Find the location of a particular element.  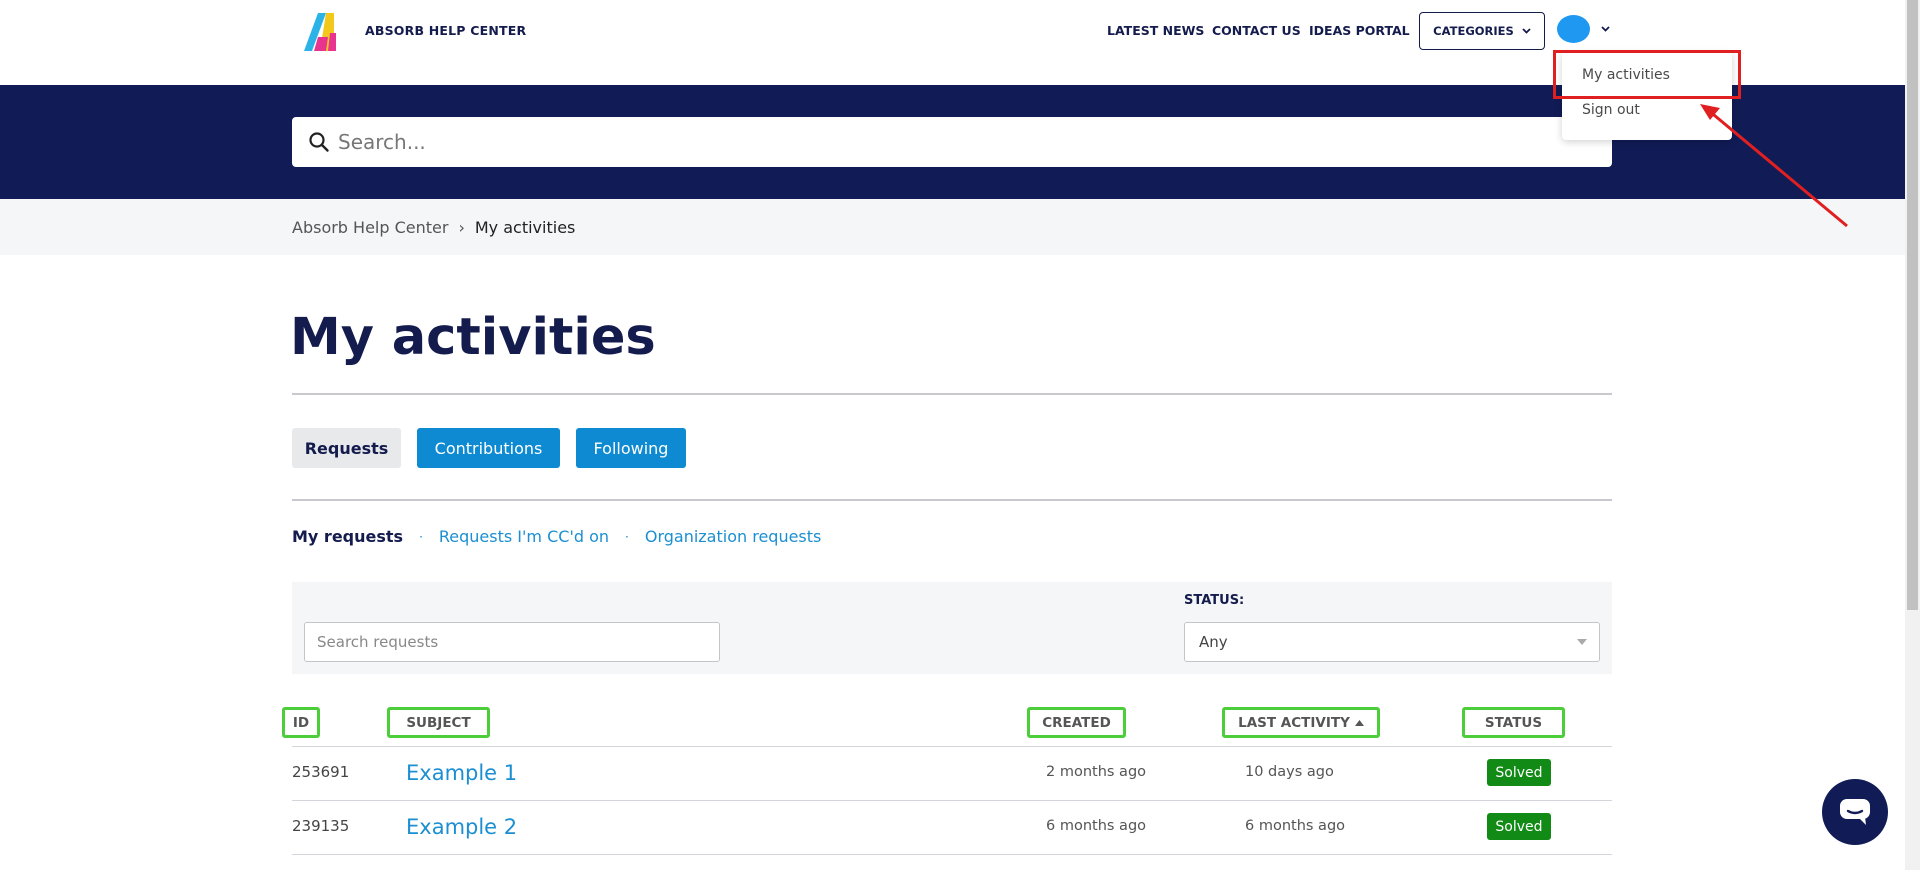

breadcrumb-current: My activities is located at coordinates (525, 227).